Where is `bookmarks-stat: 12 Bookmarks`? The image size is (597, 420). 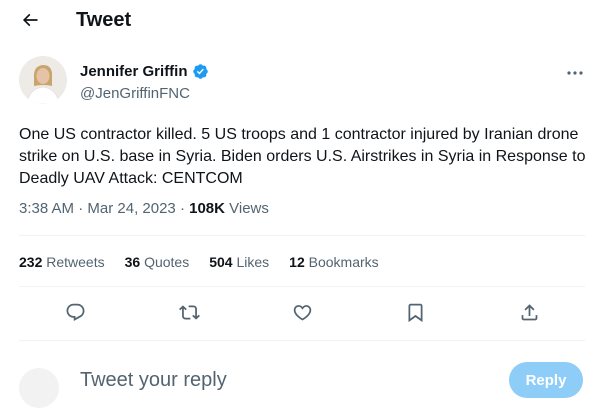
bookmarks-stat: 12 Bookmarks is located at coordinates (334, 262).